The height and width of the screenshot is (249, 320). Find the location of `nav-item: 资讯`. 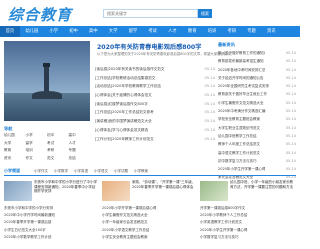

nav-item: 资讯 is located at coordinates (271, 31).